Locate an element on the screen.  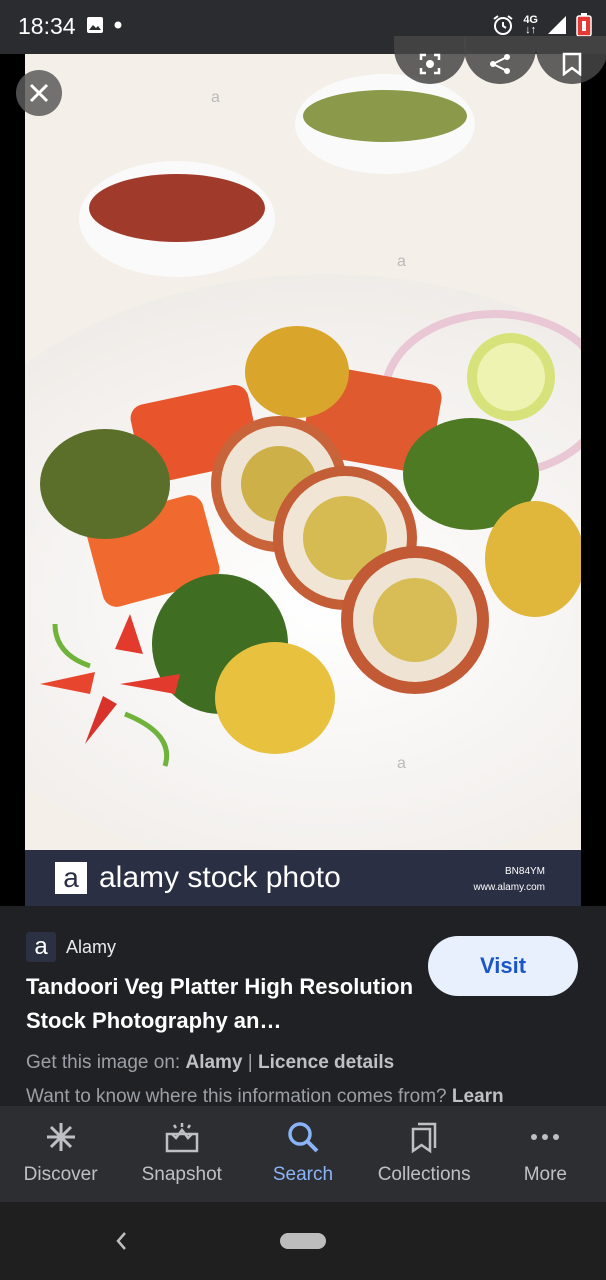
network-indicator: 4G ↓↑ is located at coordinates (530, 25).